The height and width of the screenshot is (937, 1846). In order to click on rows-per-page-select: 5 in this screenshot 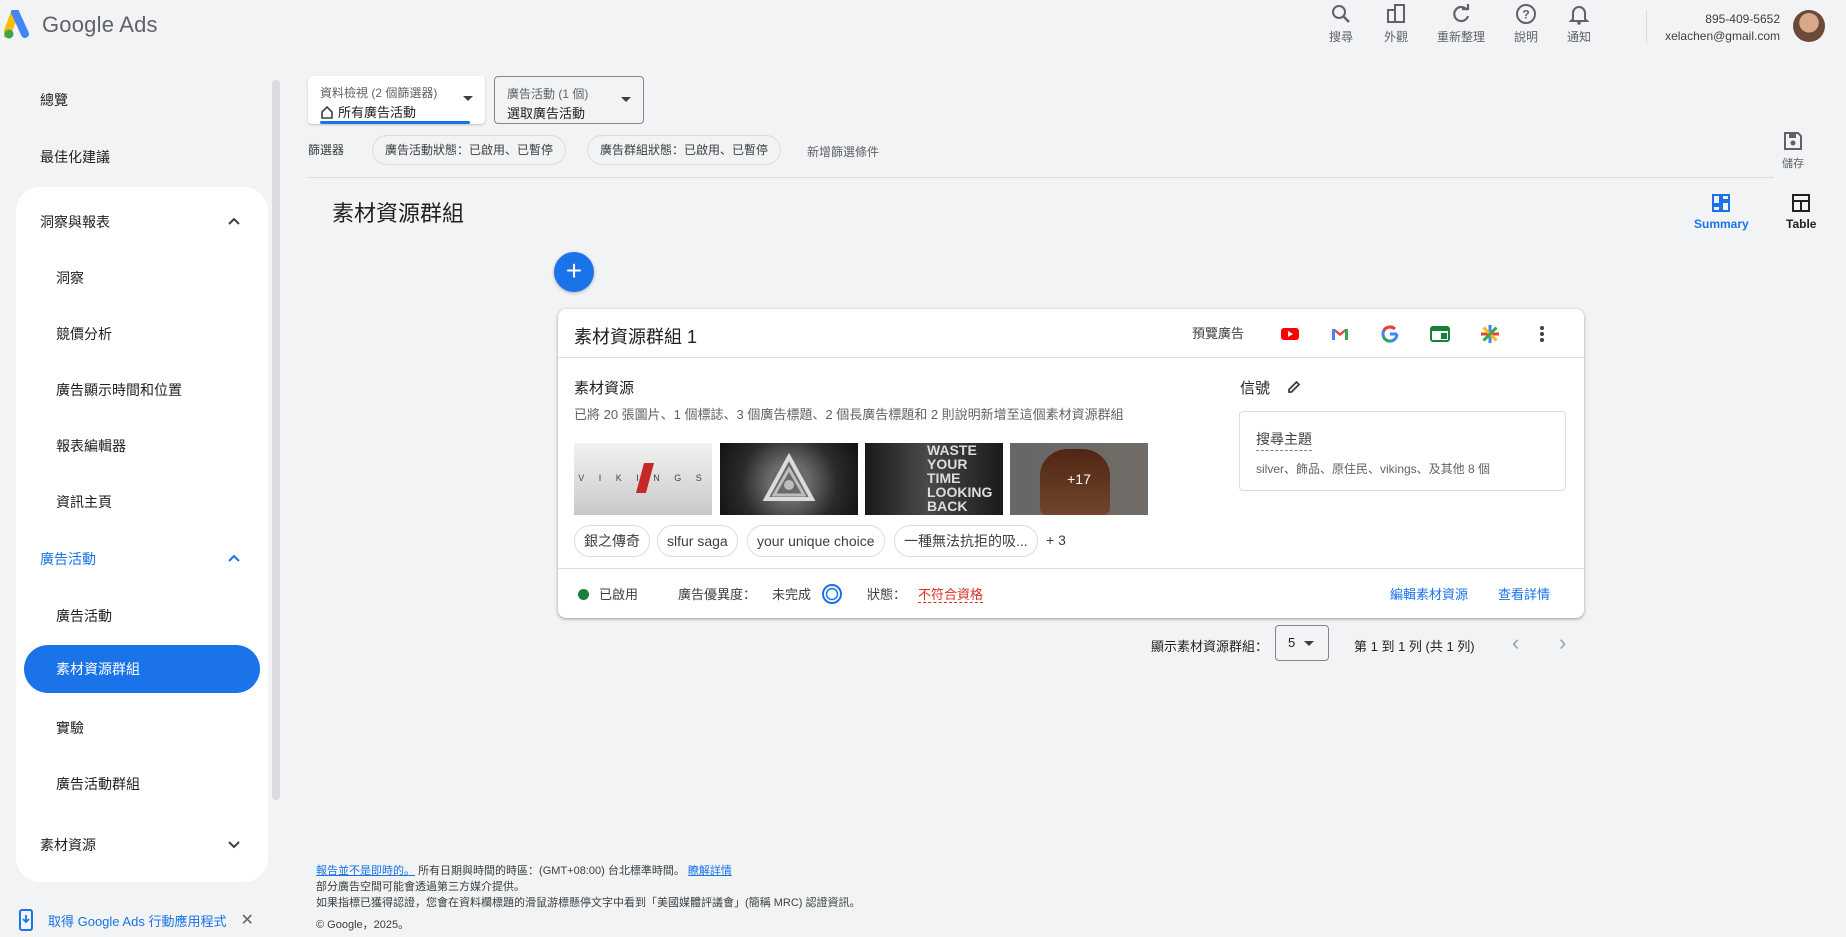, I will do `click(1302, 643)`.